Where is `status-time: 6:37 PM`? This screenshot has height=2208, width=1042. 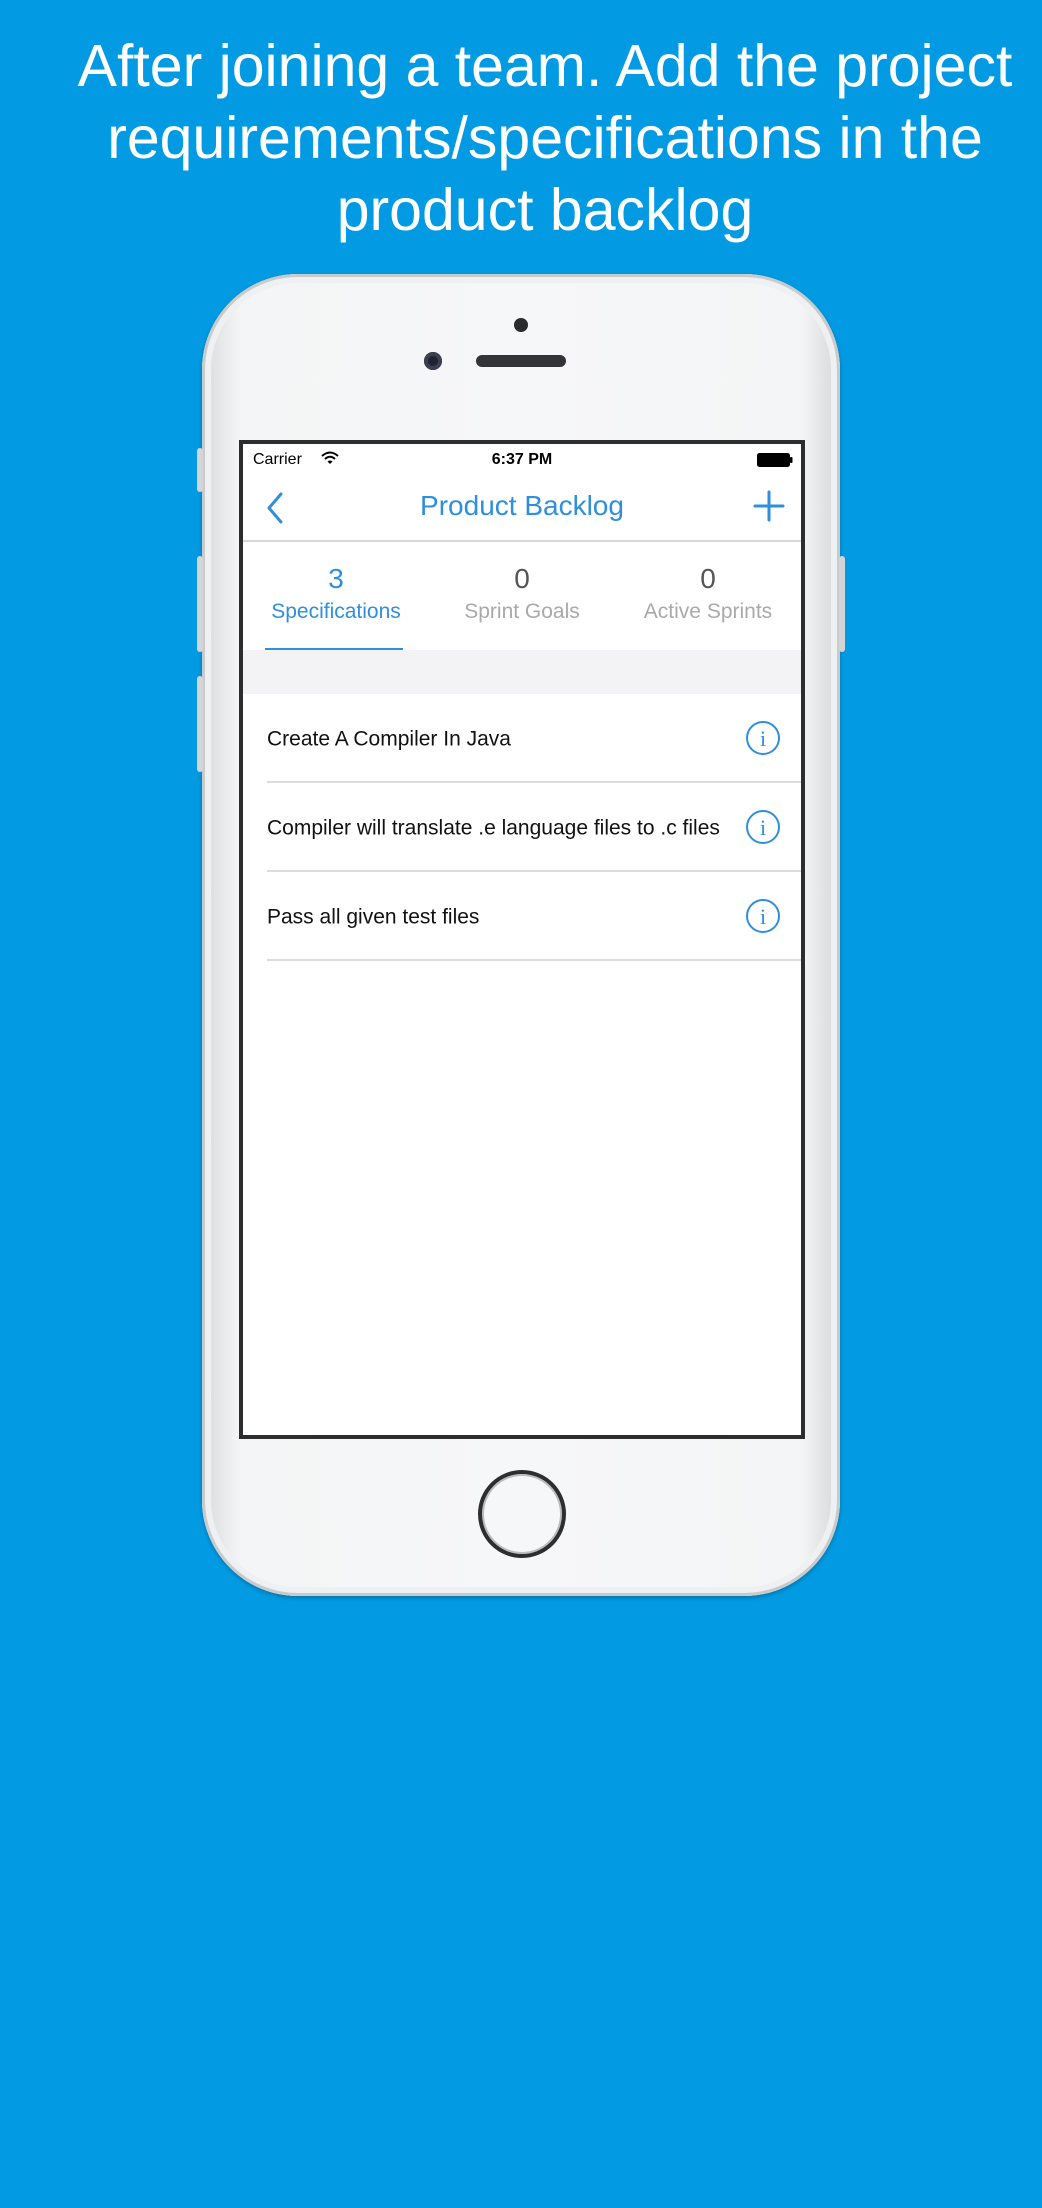 status-time: 6:37 PM is located at coordinates (522, 459).